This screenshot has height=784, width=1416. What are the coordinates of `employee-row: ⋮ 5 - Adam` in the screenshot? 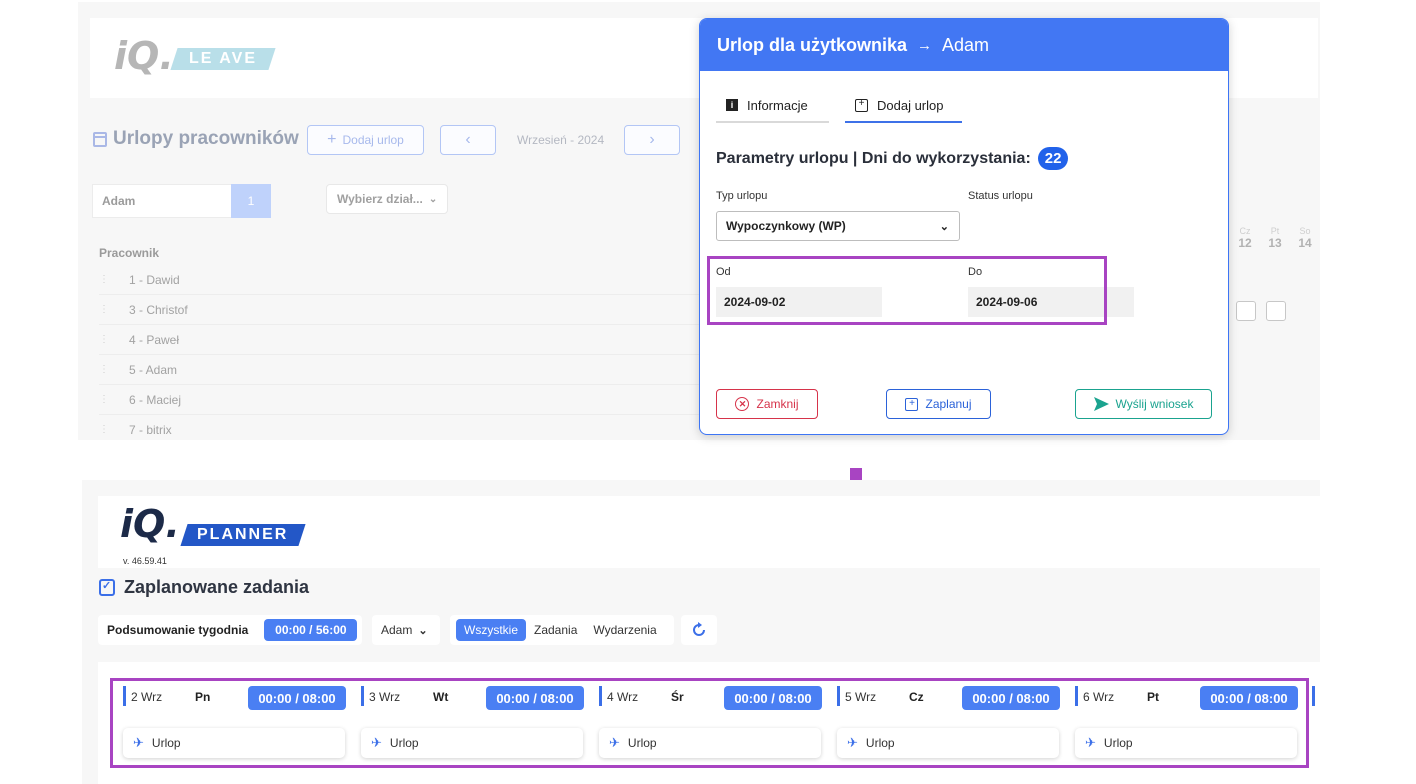 It's located at (404, 370).